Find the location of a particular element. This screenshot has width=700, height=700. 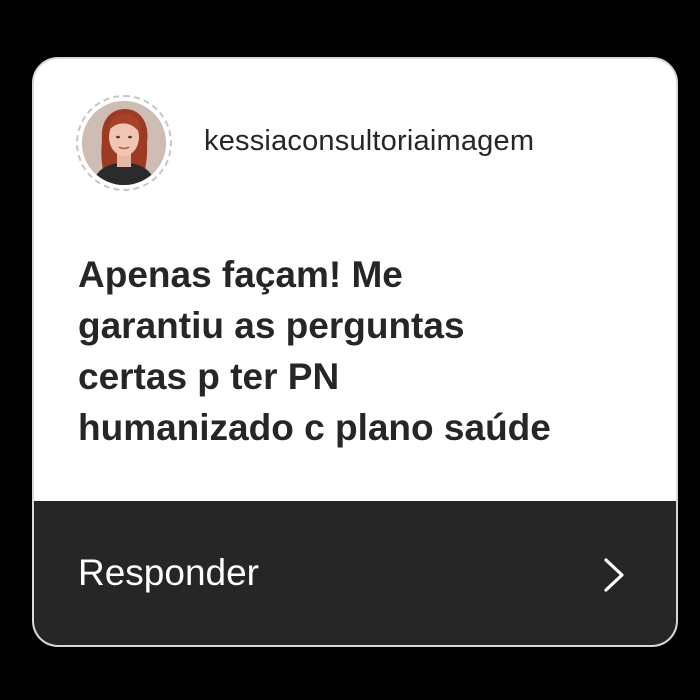

profile-photo-icon is located at coordinates (124, 143).